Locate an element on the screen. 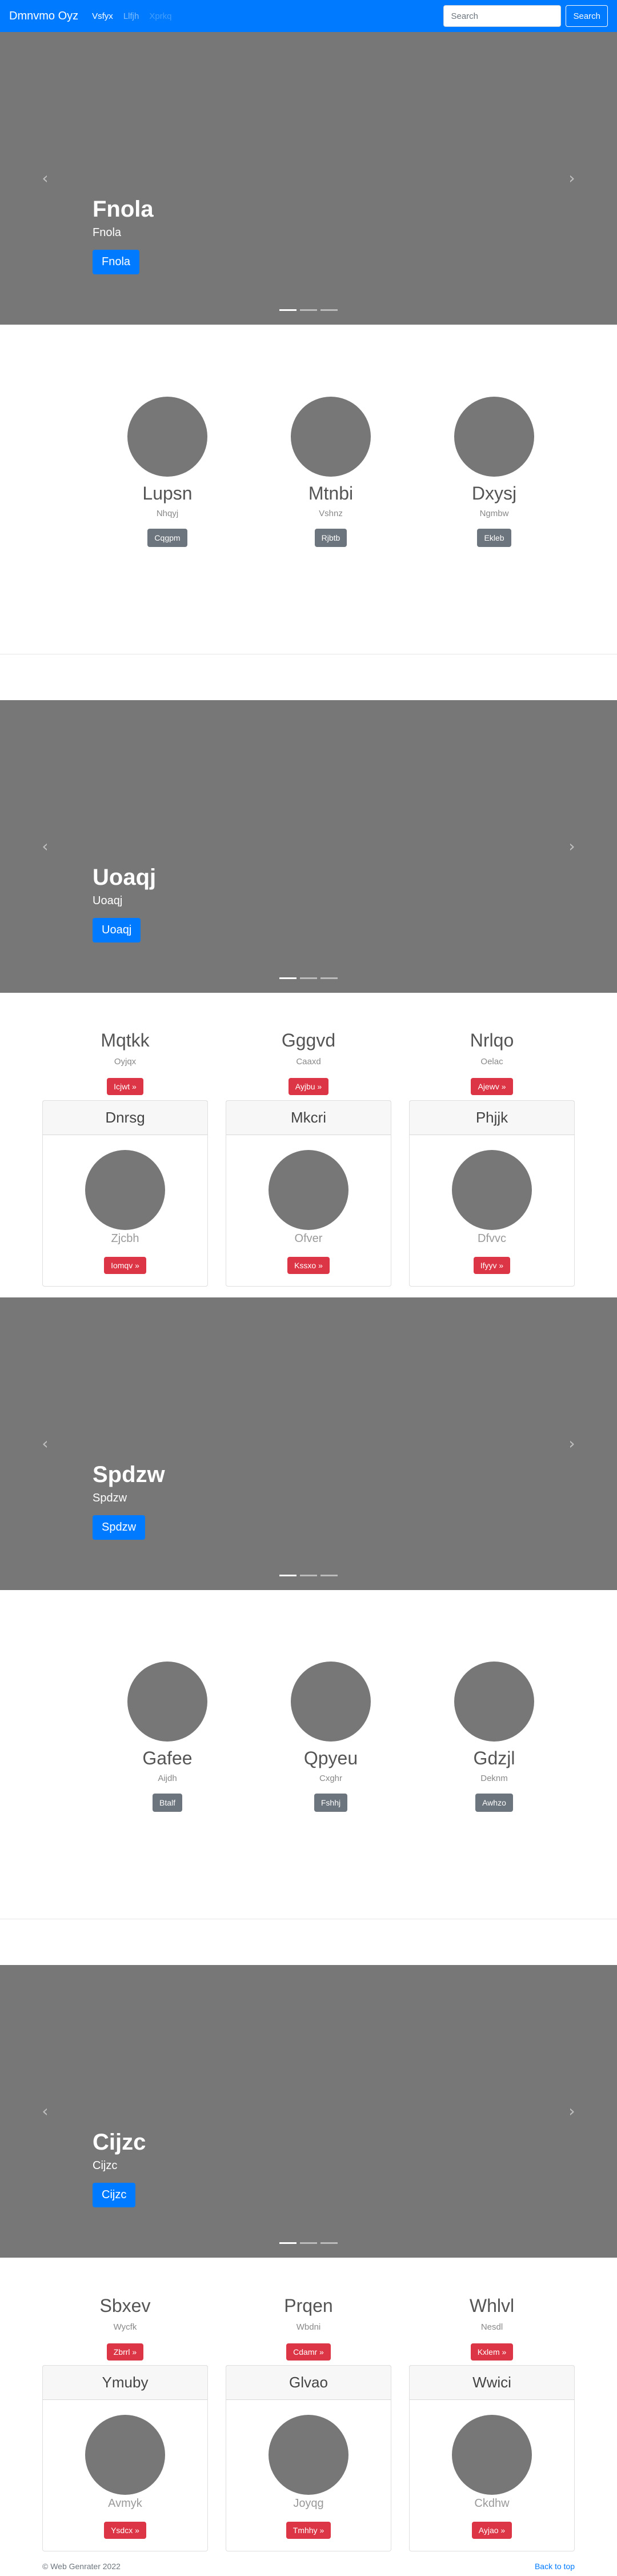 This screenshot has width=617, height=2576. feature-button: Kxlem » is located at coordinates (492, 2352).